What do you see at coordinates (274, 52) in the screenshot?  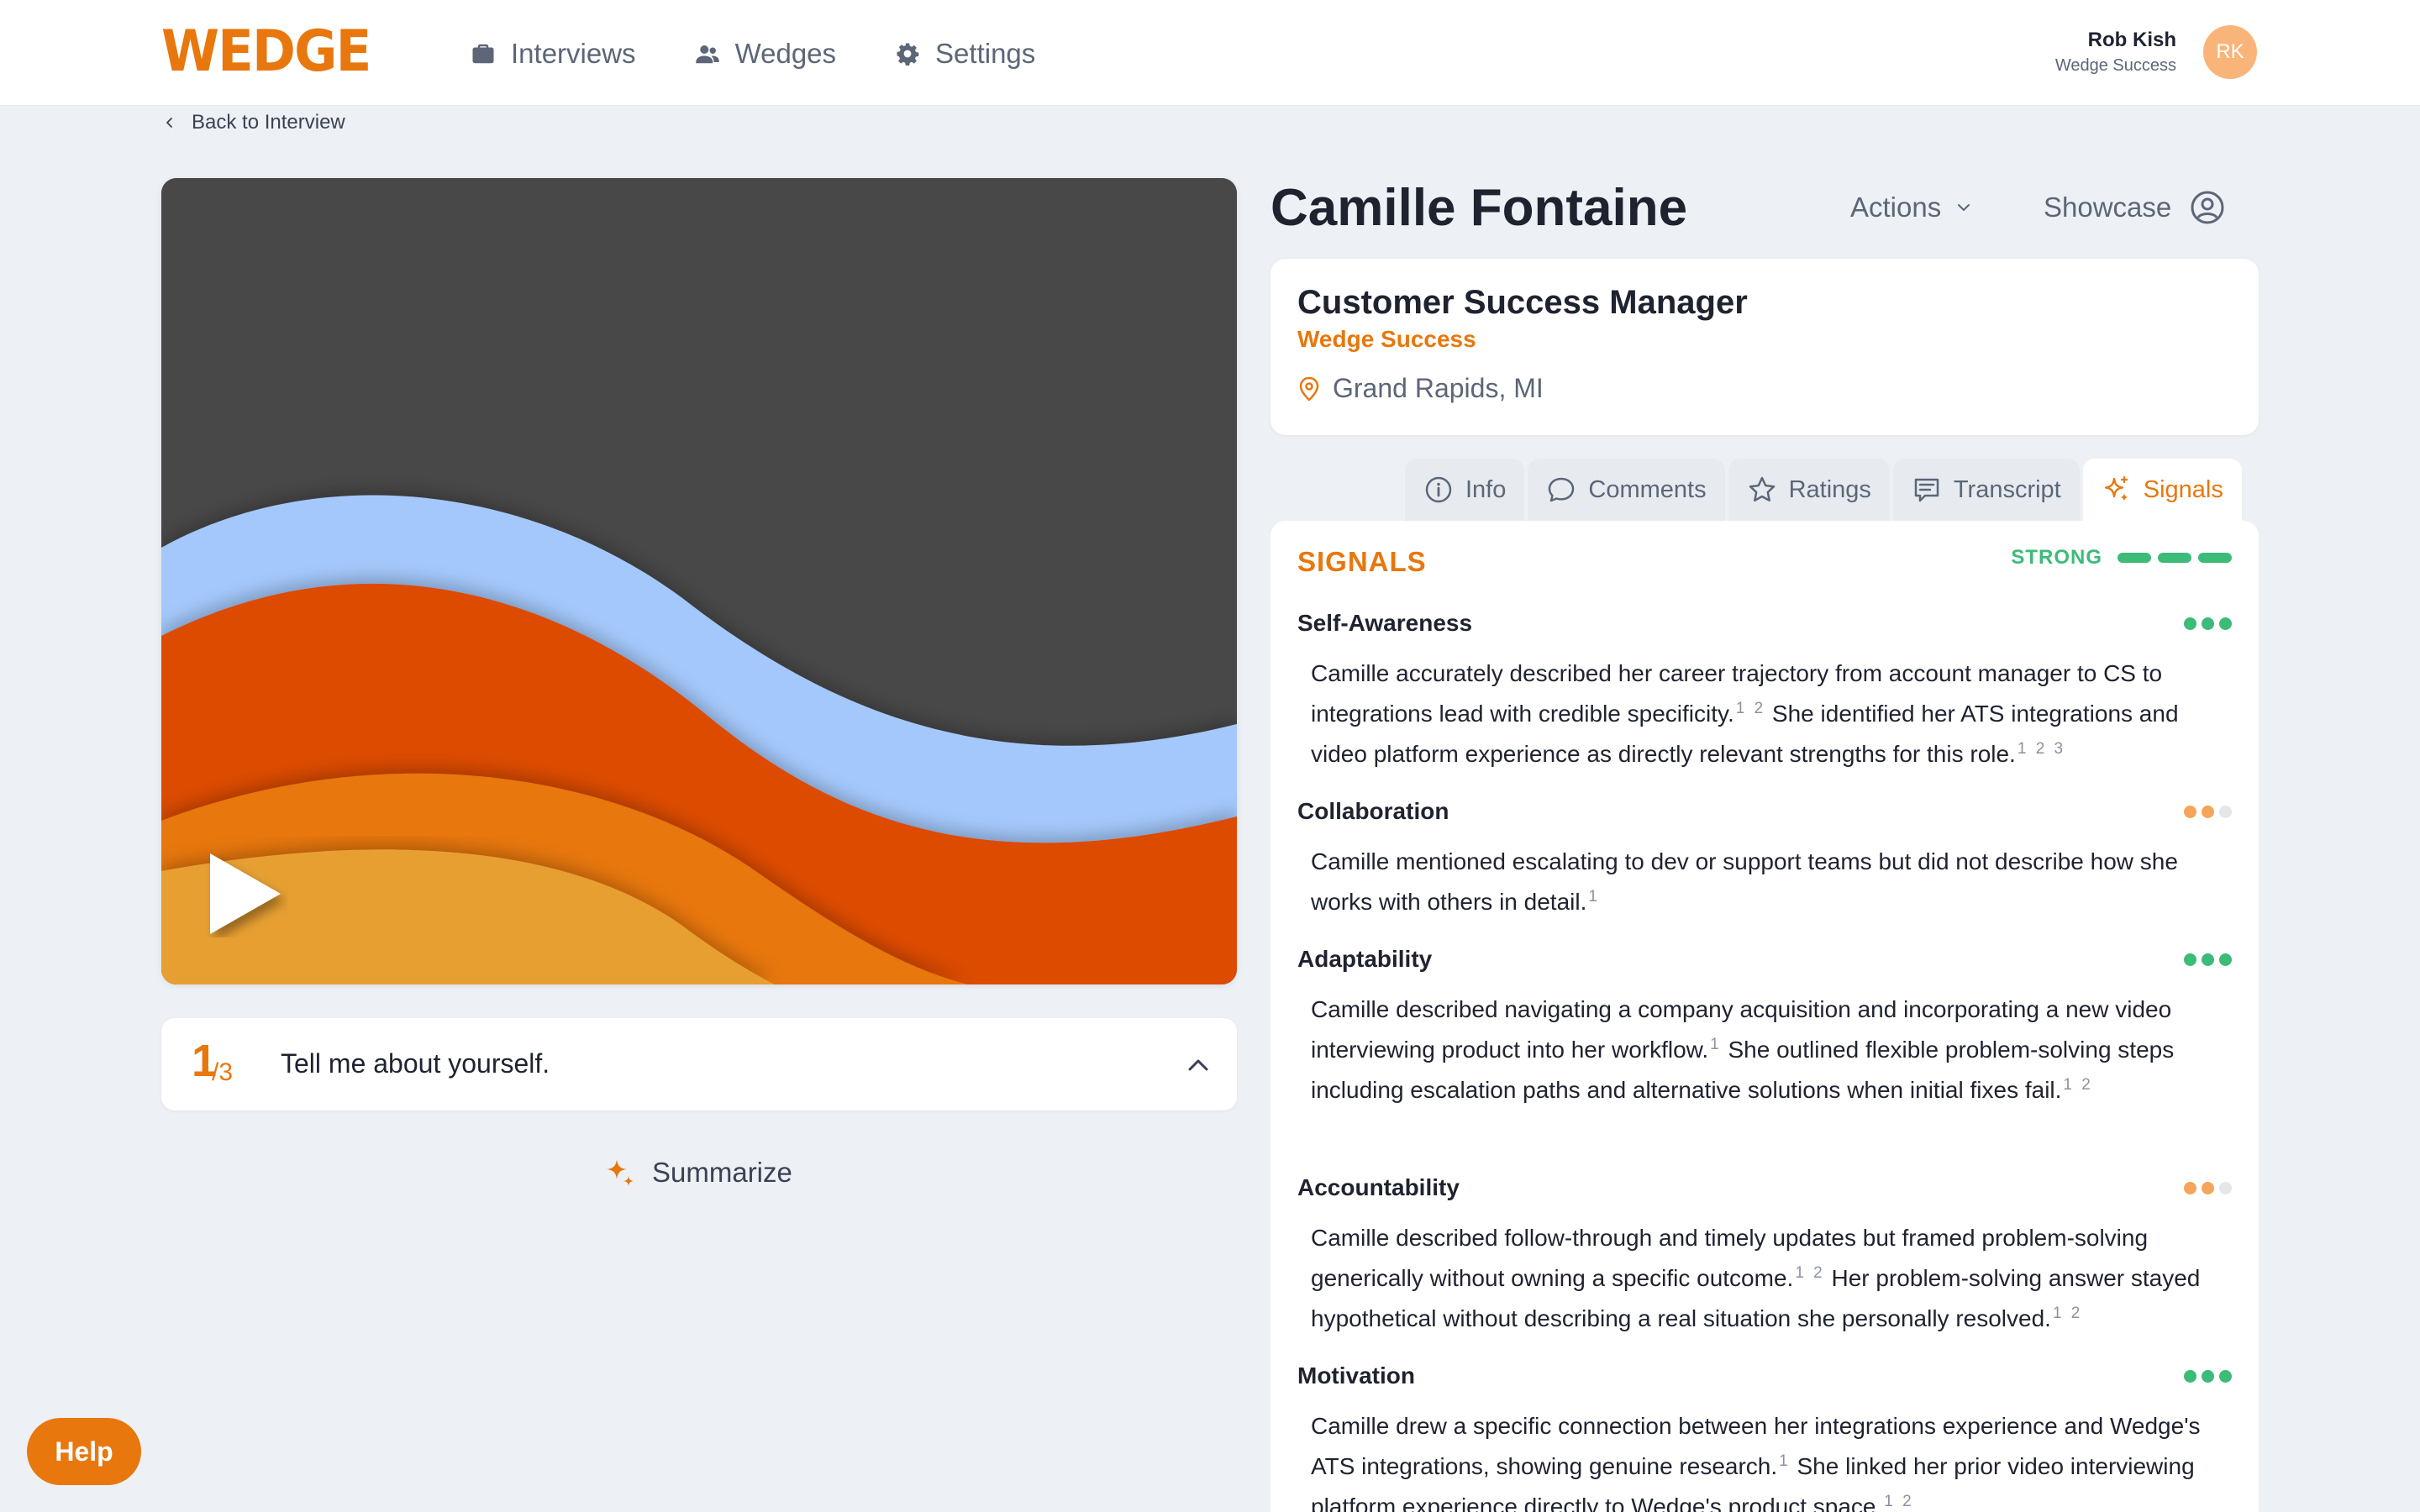 I see `wedge-logo: WEDGE` at bounding box center [274, 52].